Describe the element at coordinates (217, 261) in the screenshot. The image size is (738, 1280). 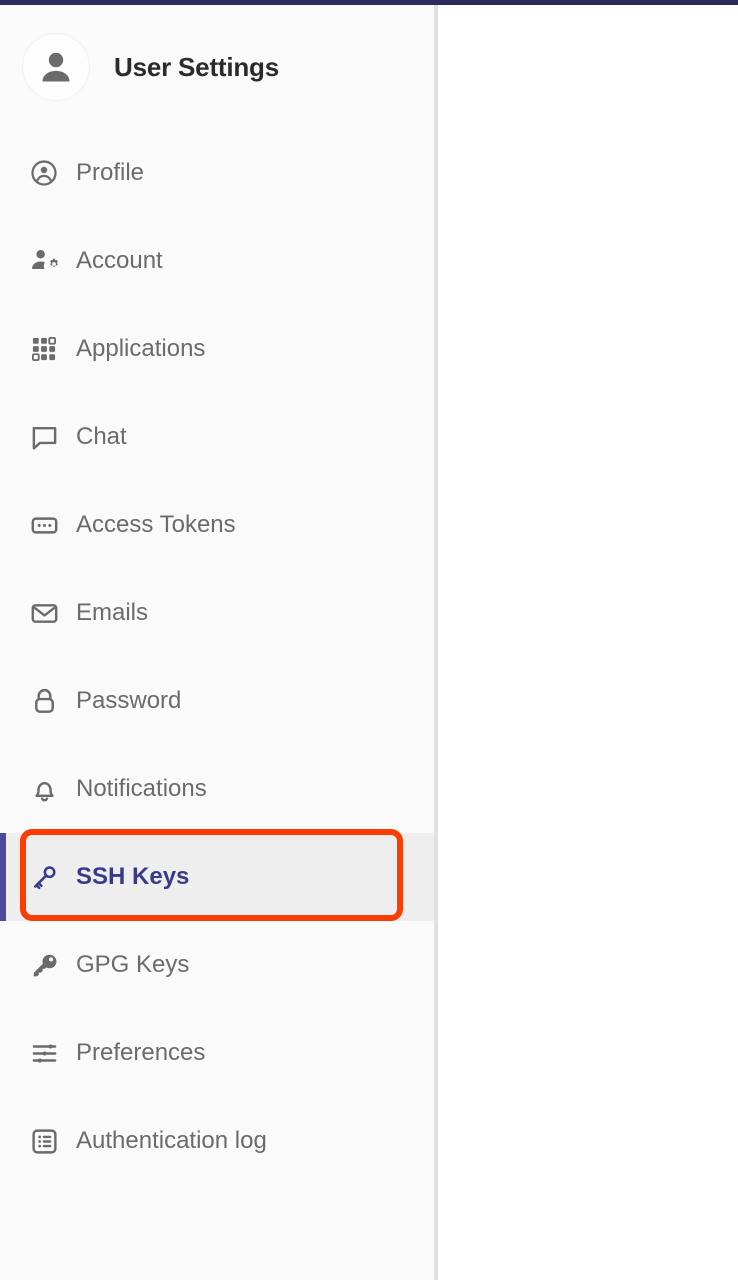
I see `sidebar-item-account: Account` at that location.